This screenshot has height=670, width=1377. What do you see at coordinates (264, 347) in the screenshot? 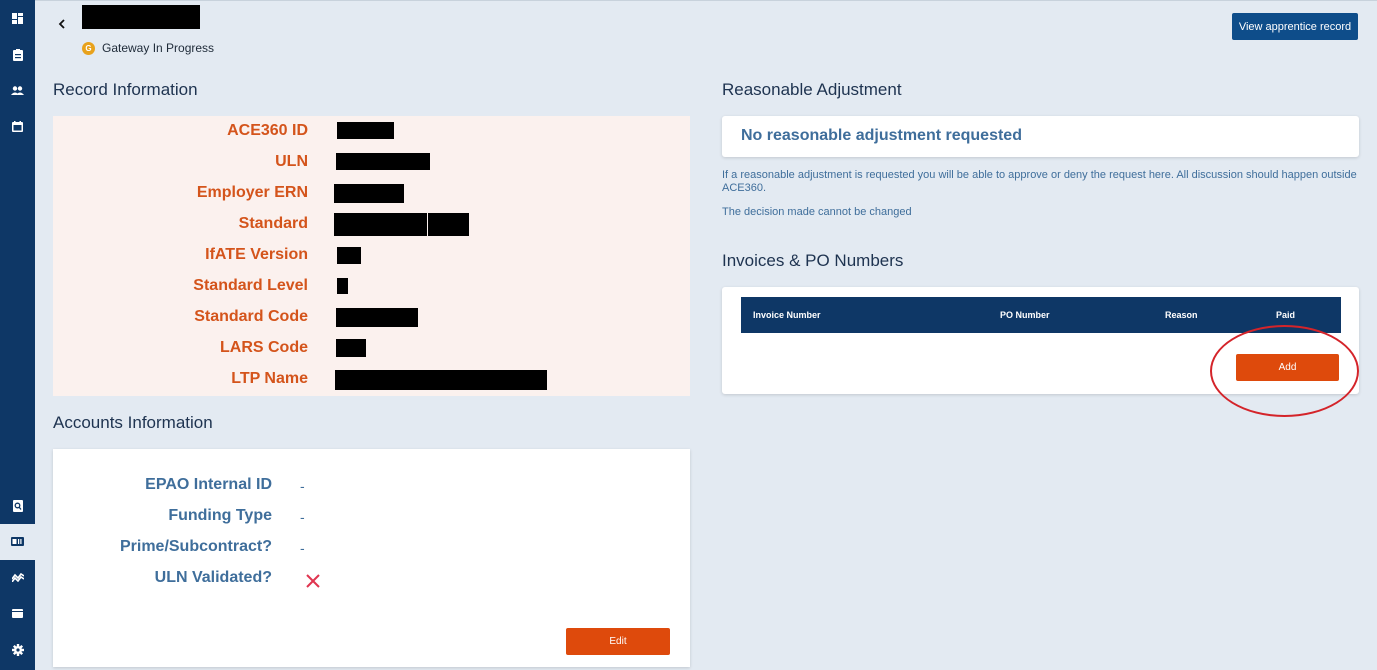
I see `lars-code-label: LARS Code` at bounding box center [264, 347].